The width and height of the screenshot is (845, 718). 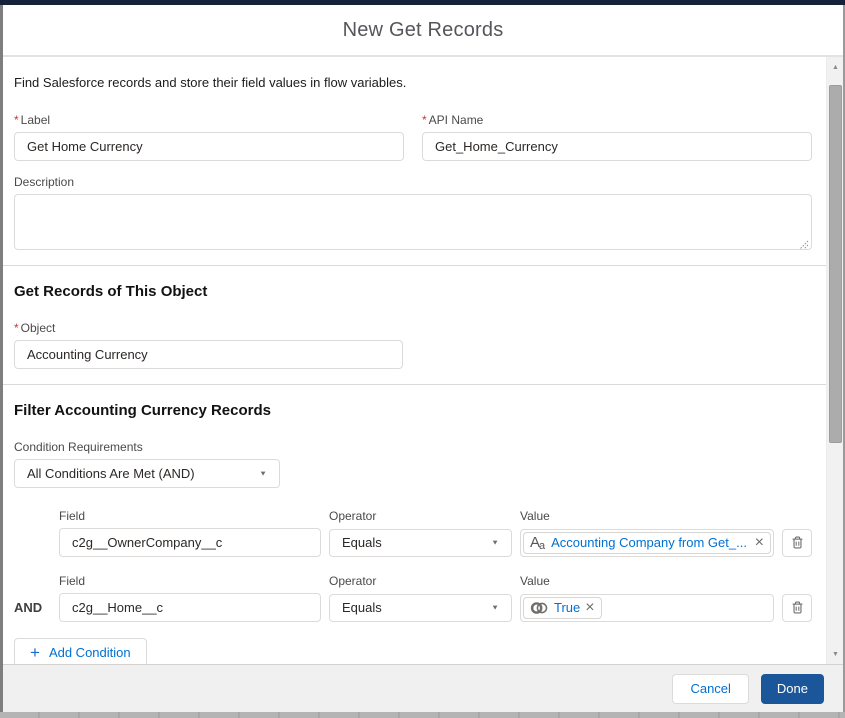 I want to click on text-type-icon: Aa, so click(x=538, y=542).